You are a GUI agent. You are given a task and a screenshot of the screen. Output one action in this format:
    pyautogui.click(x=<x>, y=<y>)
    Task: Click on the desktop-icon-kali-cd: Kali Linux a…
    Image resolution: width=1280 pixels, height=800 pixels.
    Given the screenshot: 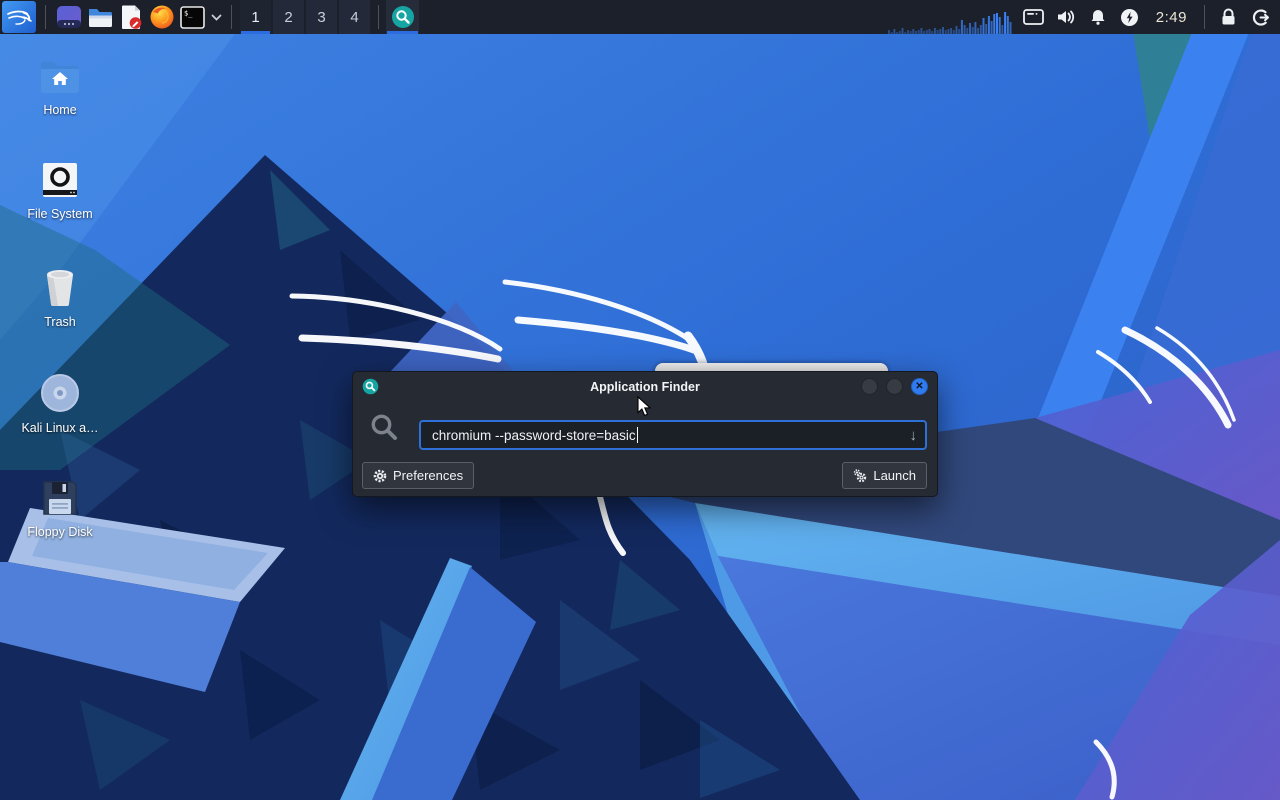 What is the action you would take?
    pyautogui.click(x=60, y=403)
    